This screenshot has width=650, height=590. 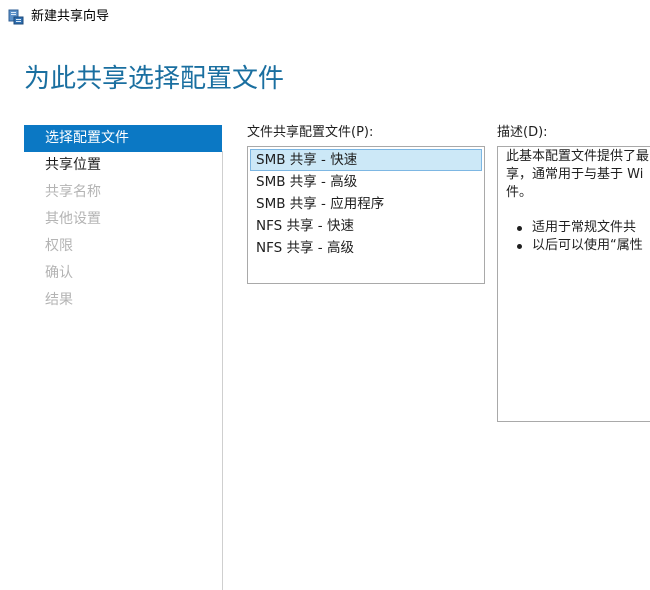 I want to click on list-item-nfs-quick: NFS 共享 - 快速, so click(x=366, y=226).